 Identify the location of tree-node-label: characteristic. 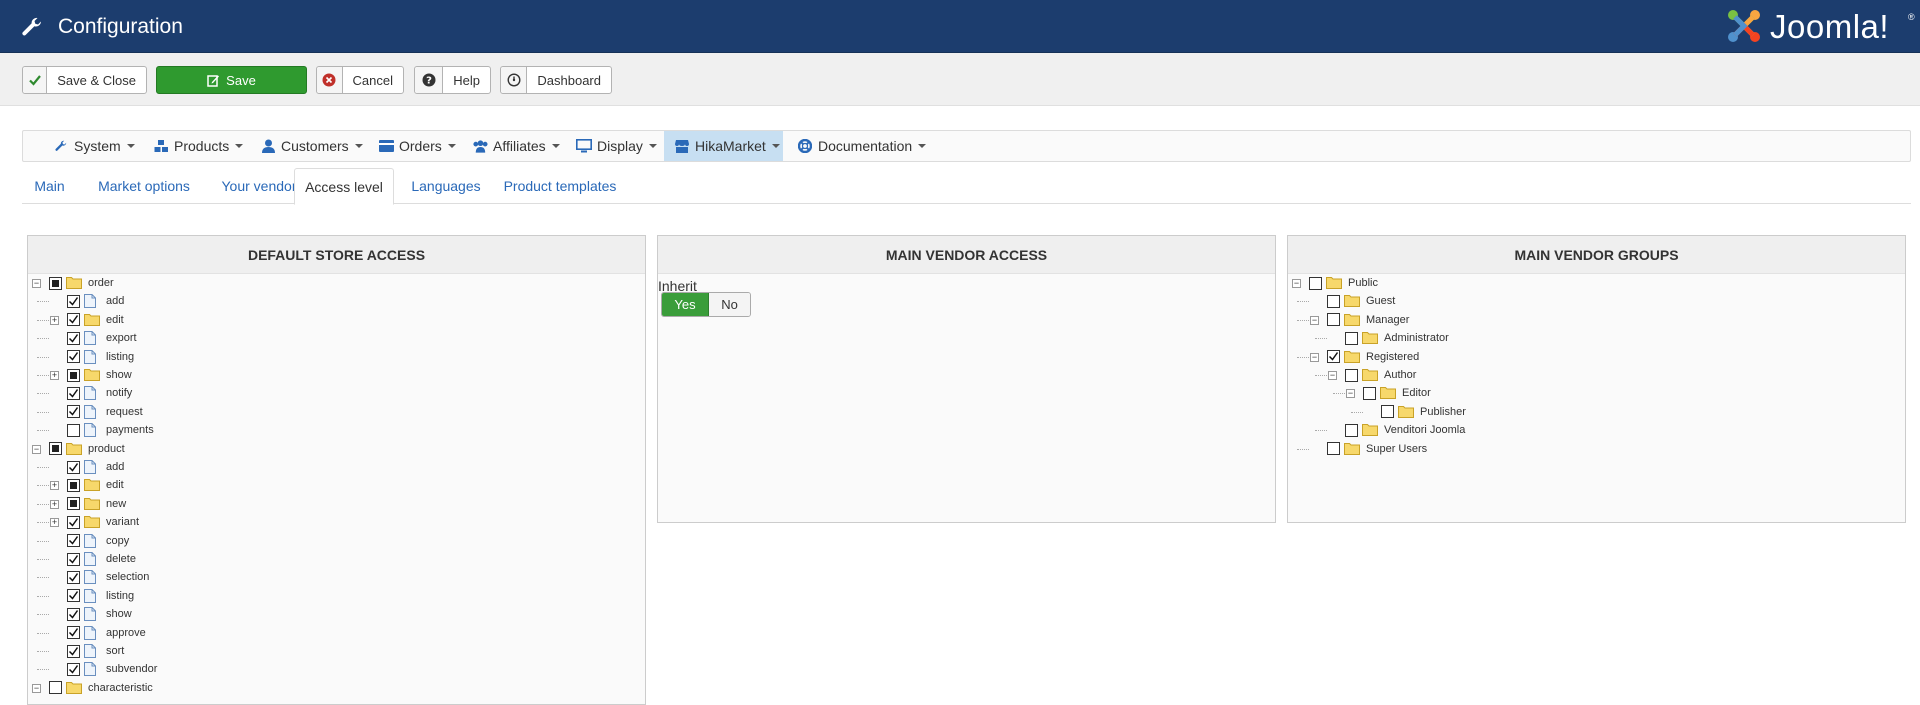
(120, 688).